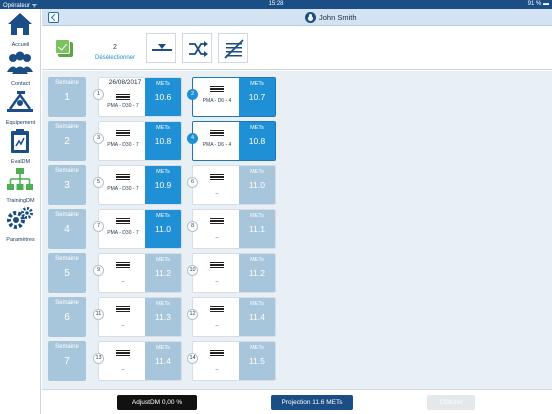 This screenshot has height=414, width=552. What do you see at coordinates (257, 185) in the screenshot?
I see `mets-value: 11.0` at bounding box center [257, 185].